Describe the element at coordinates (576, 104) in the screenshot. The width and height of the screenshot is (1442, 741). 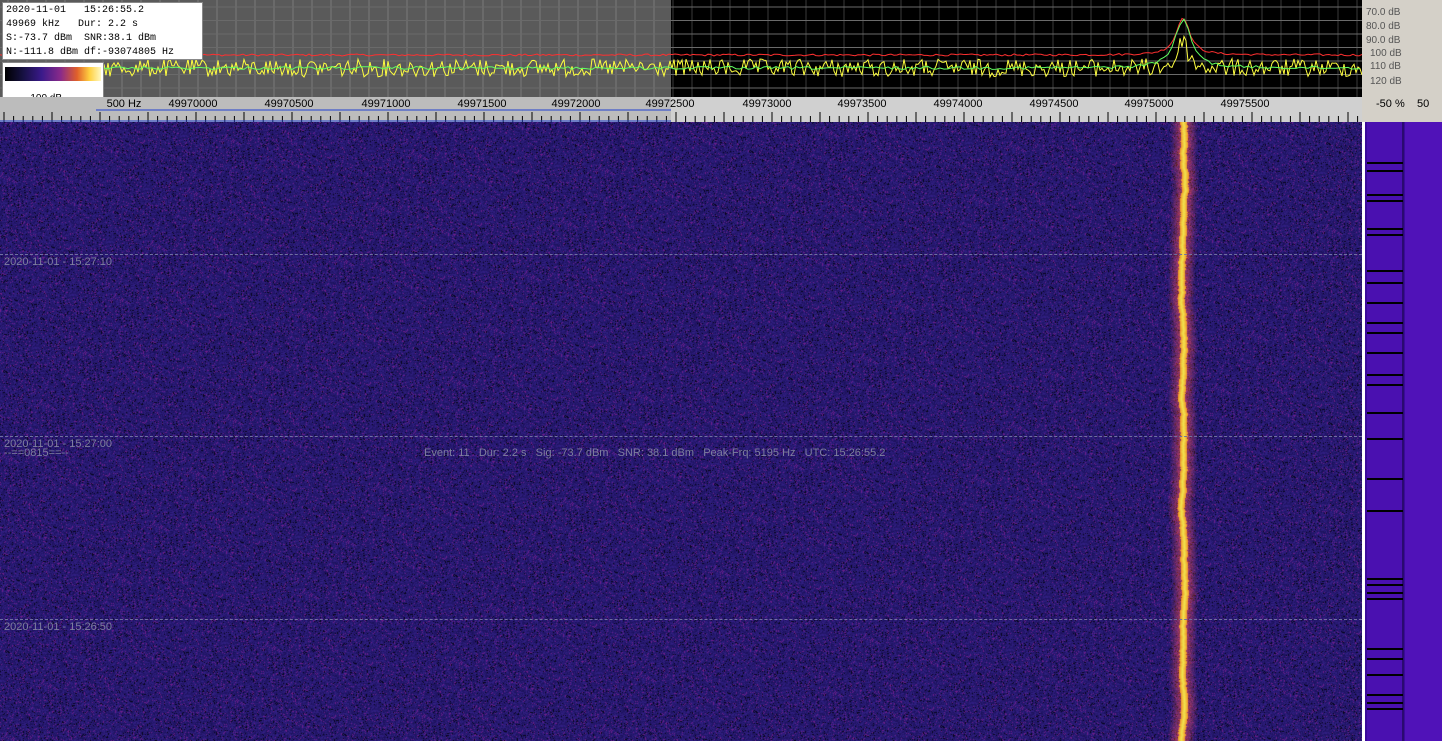
I see `freq-label-5: 49972000` at that location.